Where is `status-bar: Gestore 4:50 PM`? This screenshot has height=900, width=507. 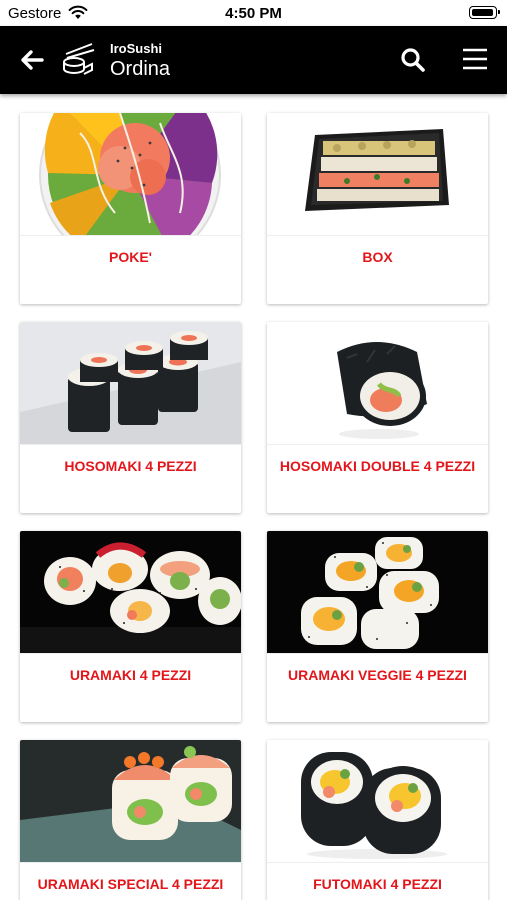 status-bar: Gestore 4:50 PM is located at coordinates (253, 13).